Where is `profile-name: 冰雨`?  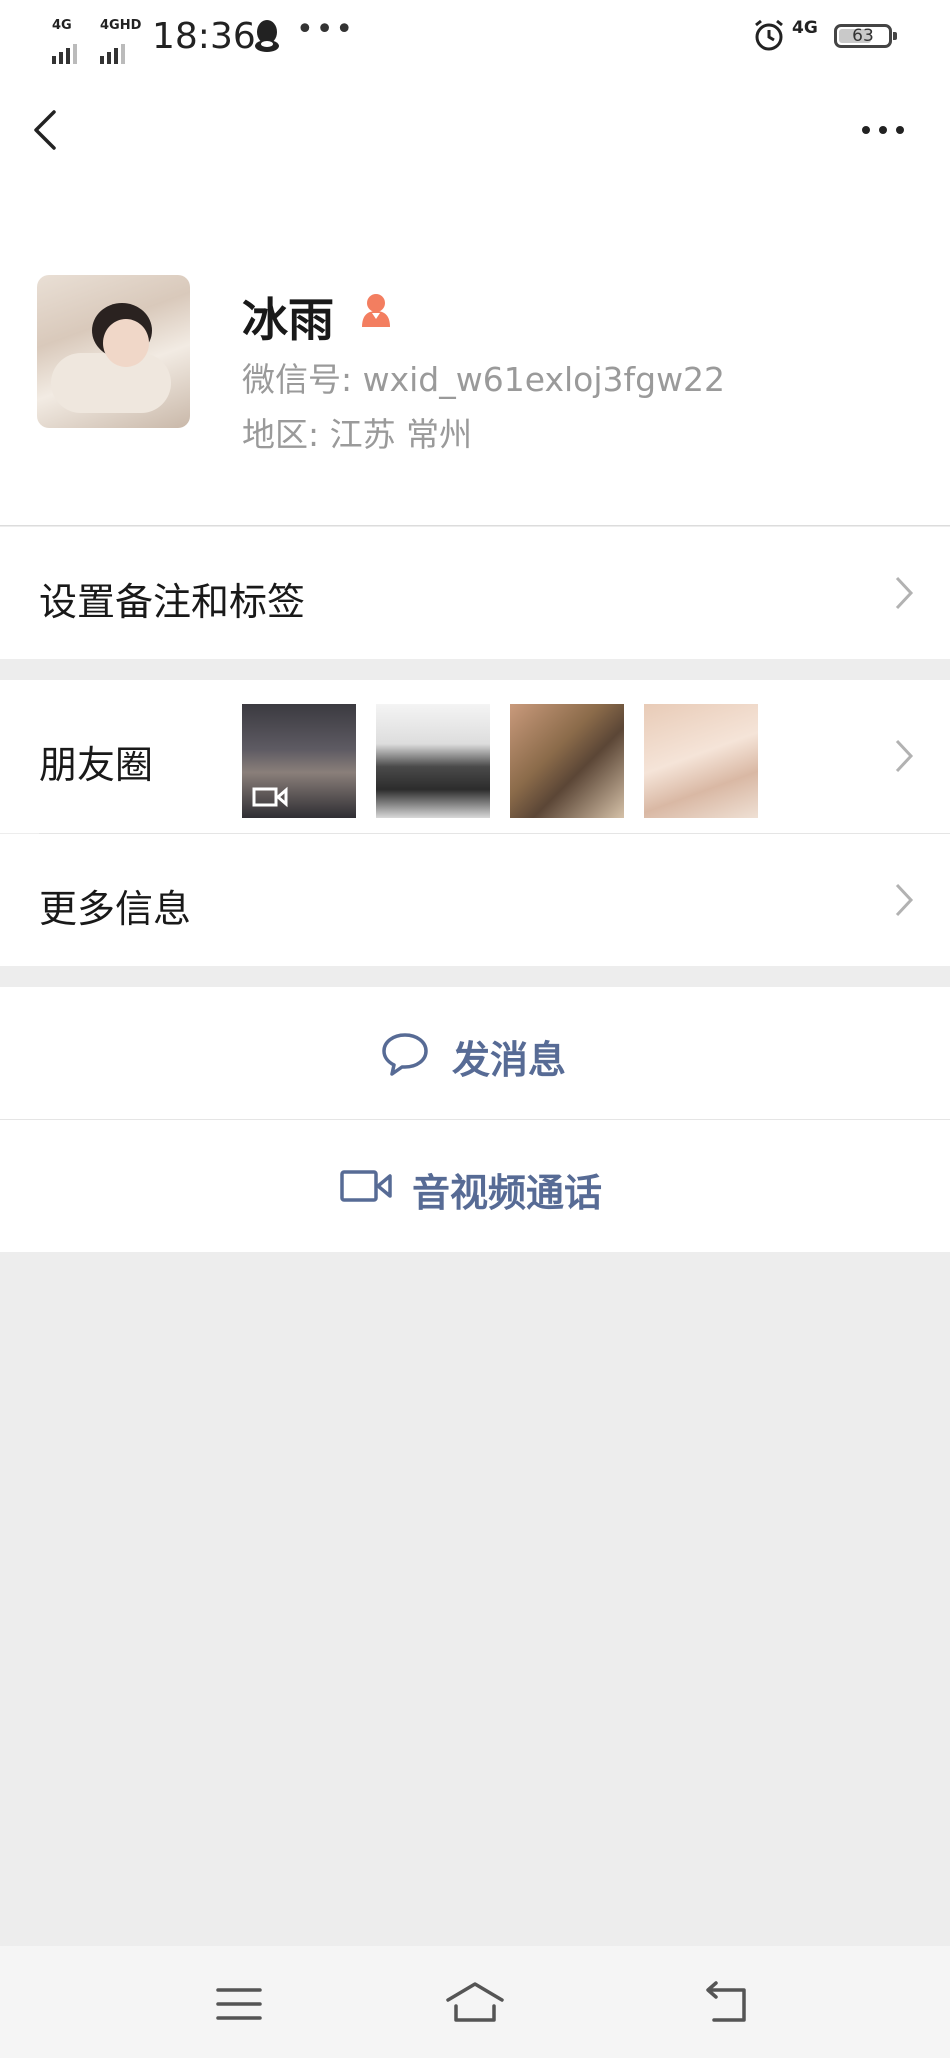 profile-name: 冰雨 is located at coordinates (288, 320).